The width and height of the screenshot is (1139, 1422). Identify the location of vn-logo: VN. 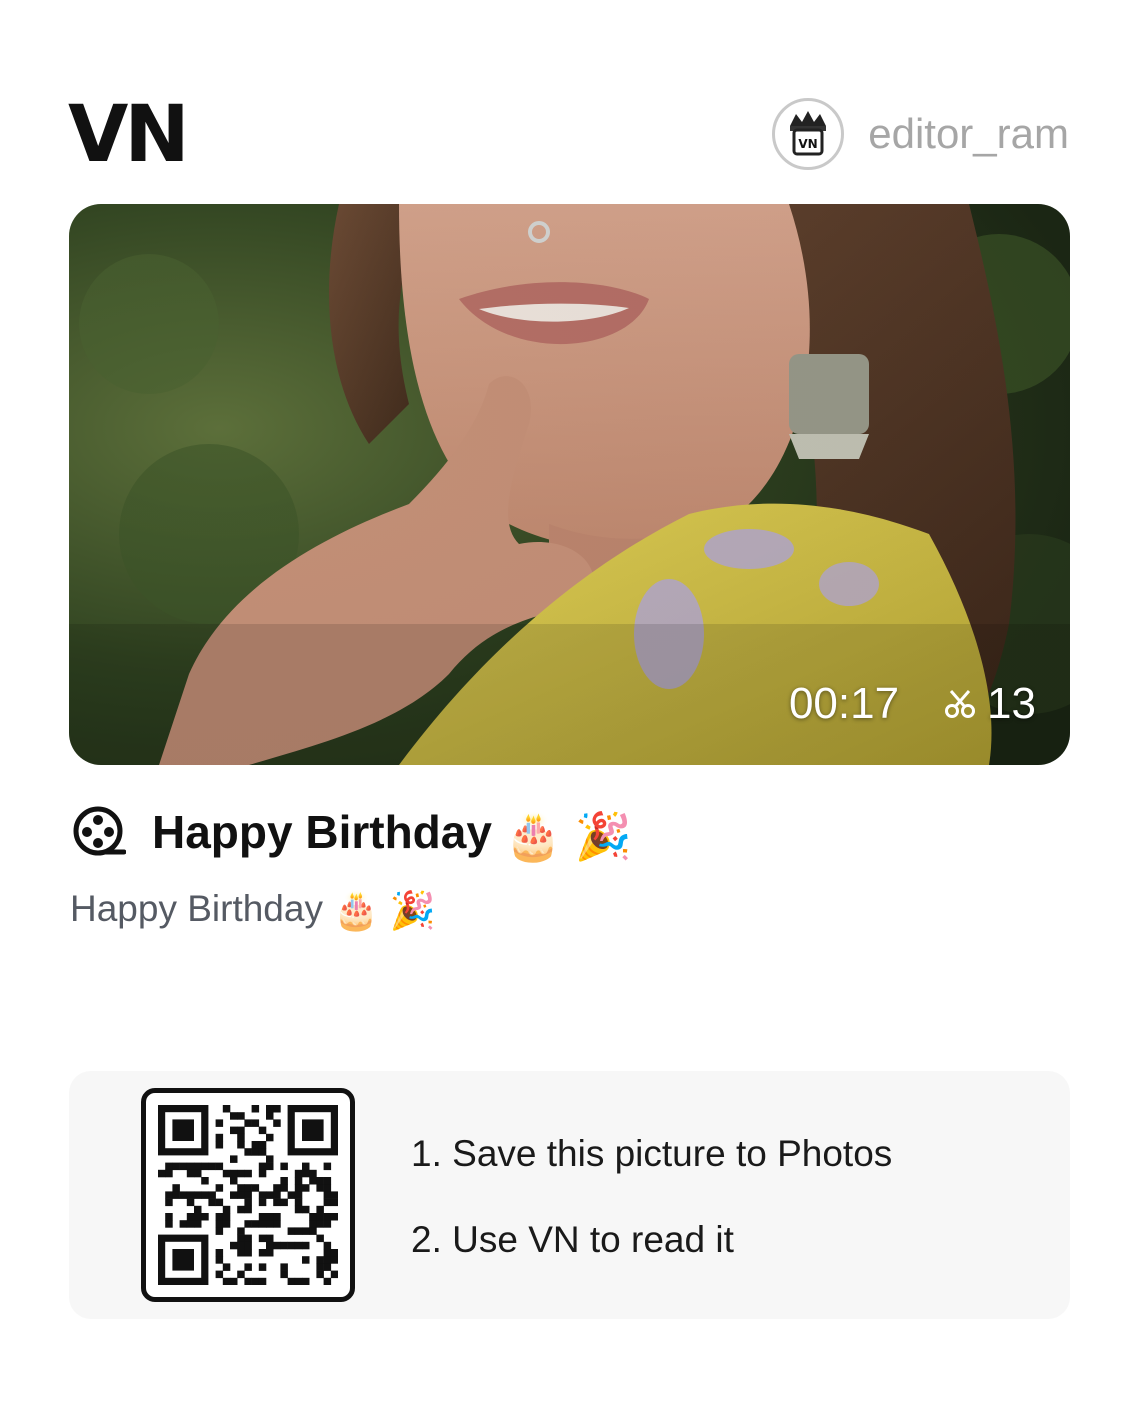
(129, 135).